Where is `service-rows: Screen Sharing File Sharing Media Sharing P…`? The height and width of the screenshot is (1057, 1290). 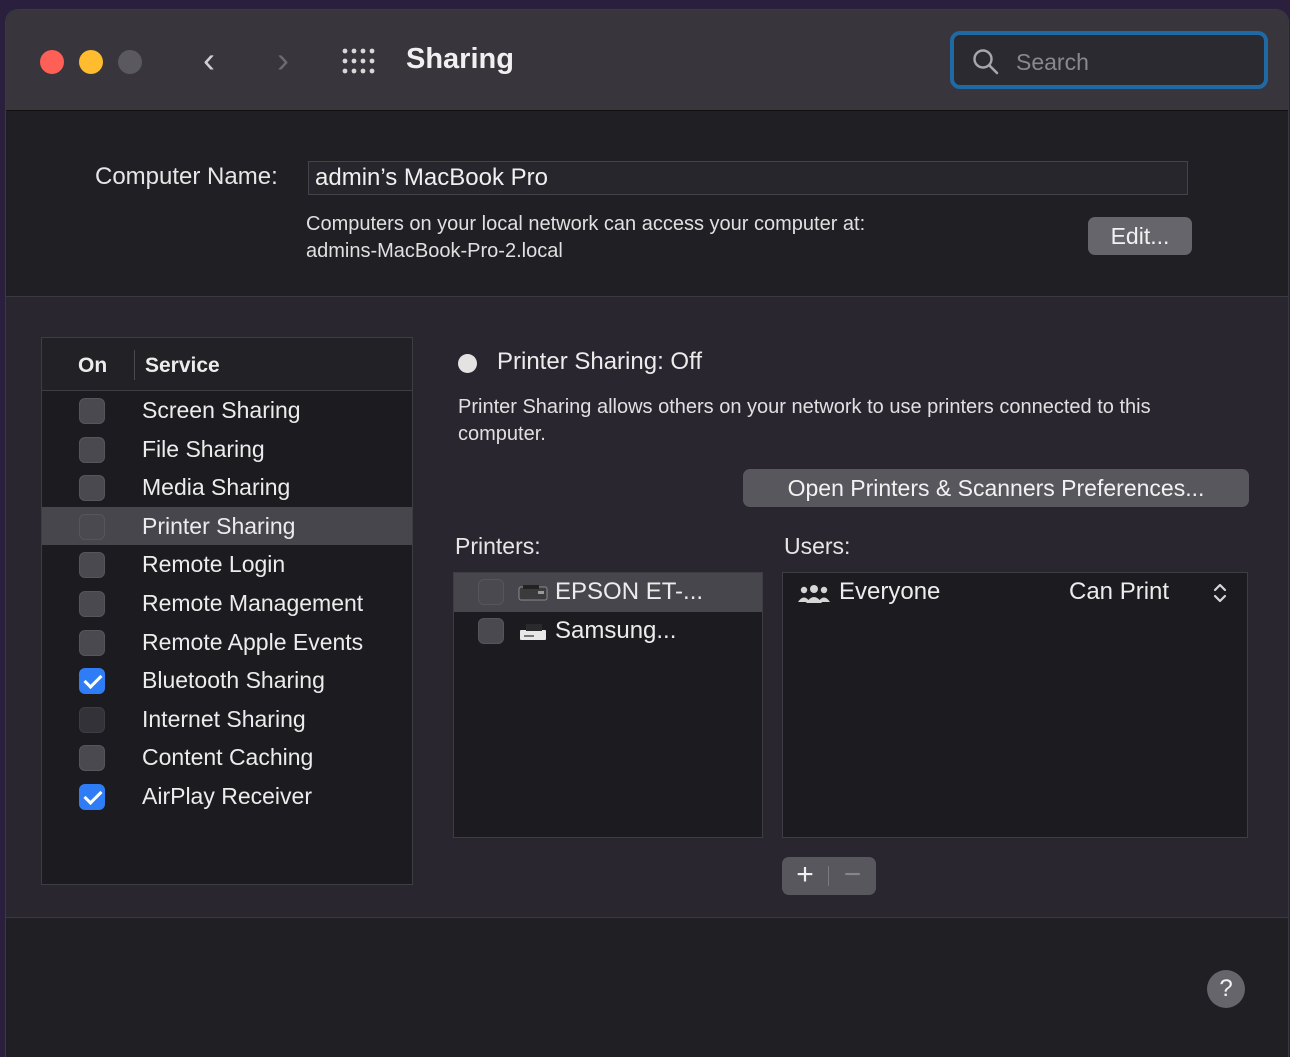
service-rows: Screen Sharing File Sharing Media Sharing P… is located at coordinates (227, 603).